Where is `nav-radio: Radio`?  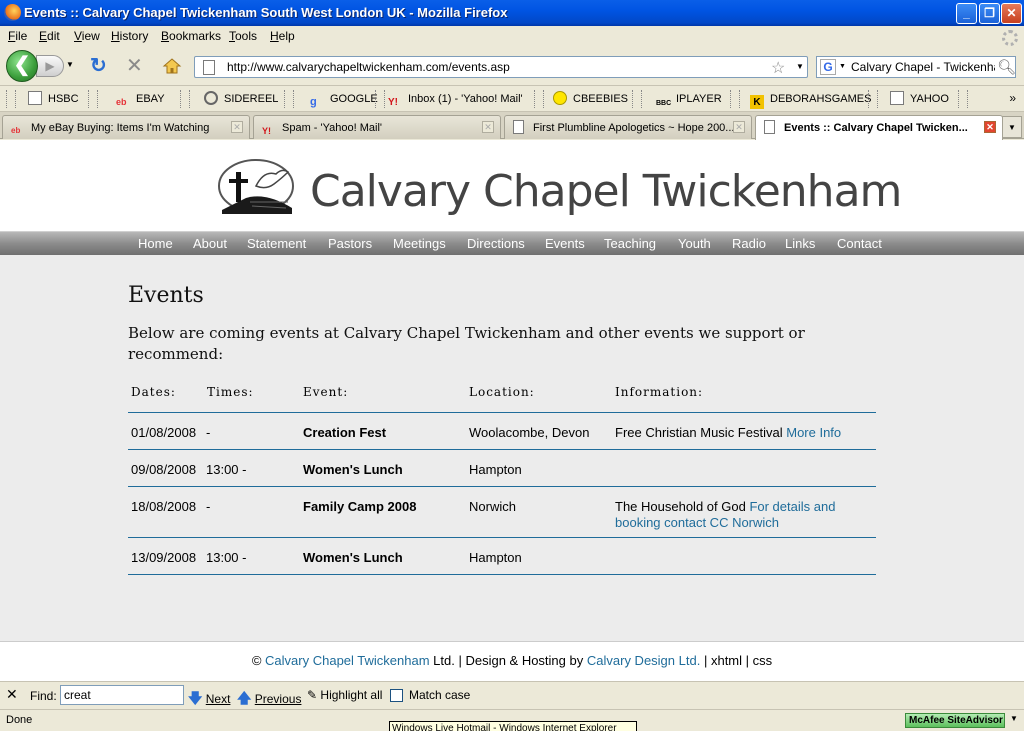 nav-radio: Radio is located at coordinates (749, 243).